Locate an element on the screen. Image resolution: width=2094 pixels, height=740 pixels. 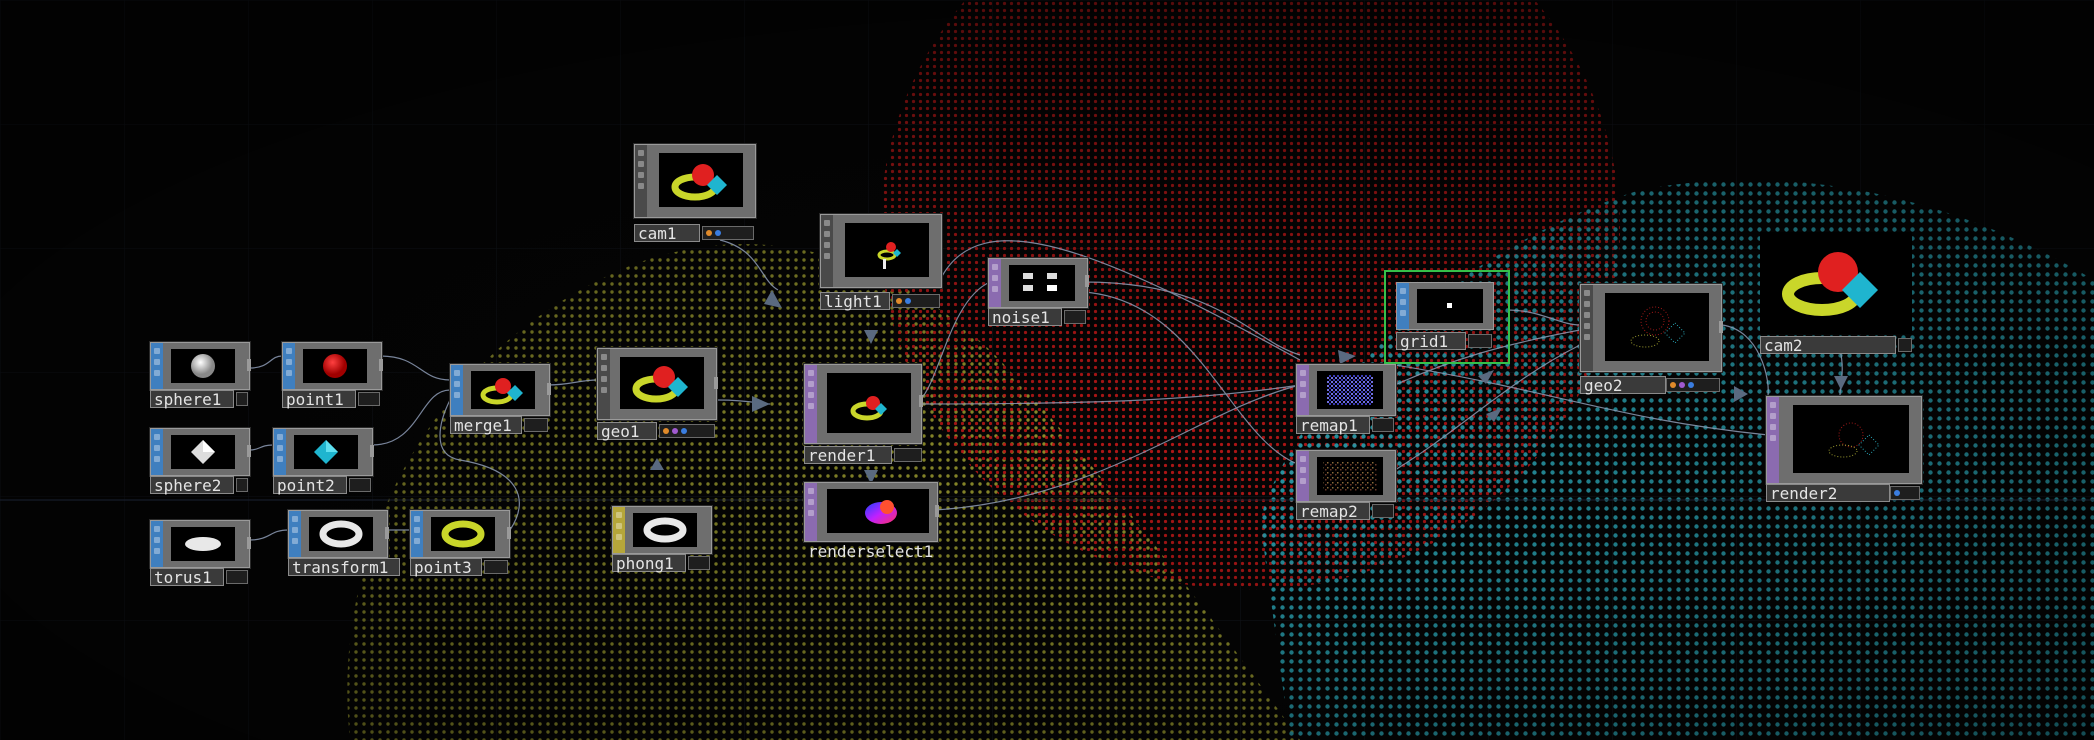
node-phong1: phong1 is located at coordinates (662, 541).